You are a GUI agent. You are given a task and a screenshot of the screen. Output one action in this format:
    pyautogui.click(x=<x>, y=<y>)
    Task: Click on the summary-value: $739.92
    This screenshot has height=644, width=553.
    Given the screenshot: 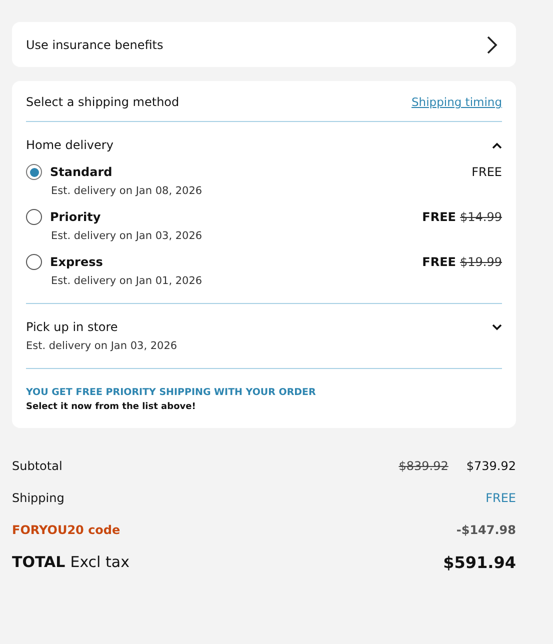 What is the action you would take?
    pyautogui.click(x=491, y=466)
    